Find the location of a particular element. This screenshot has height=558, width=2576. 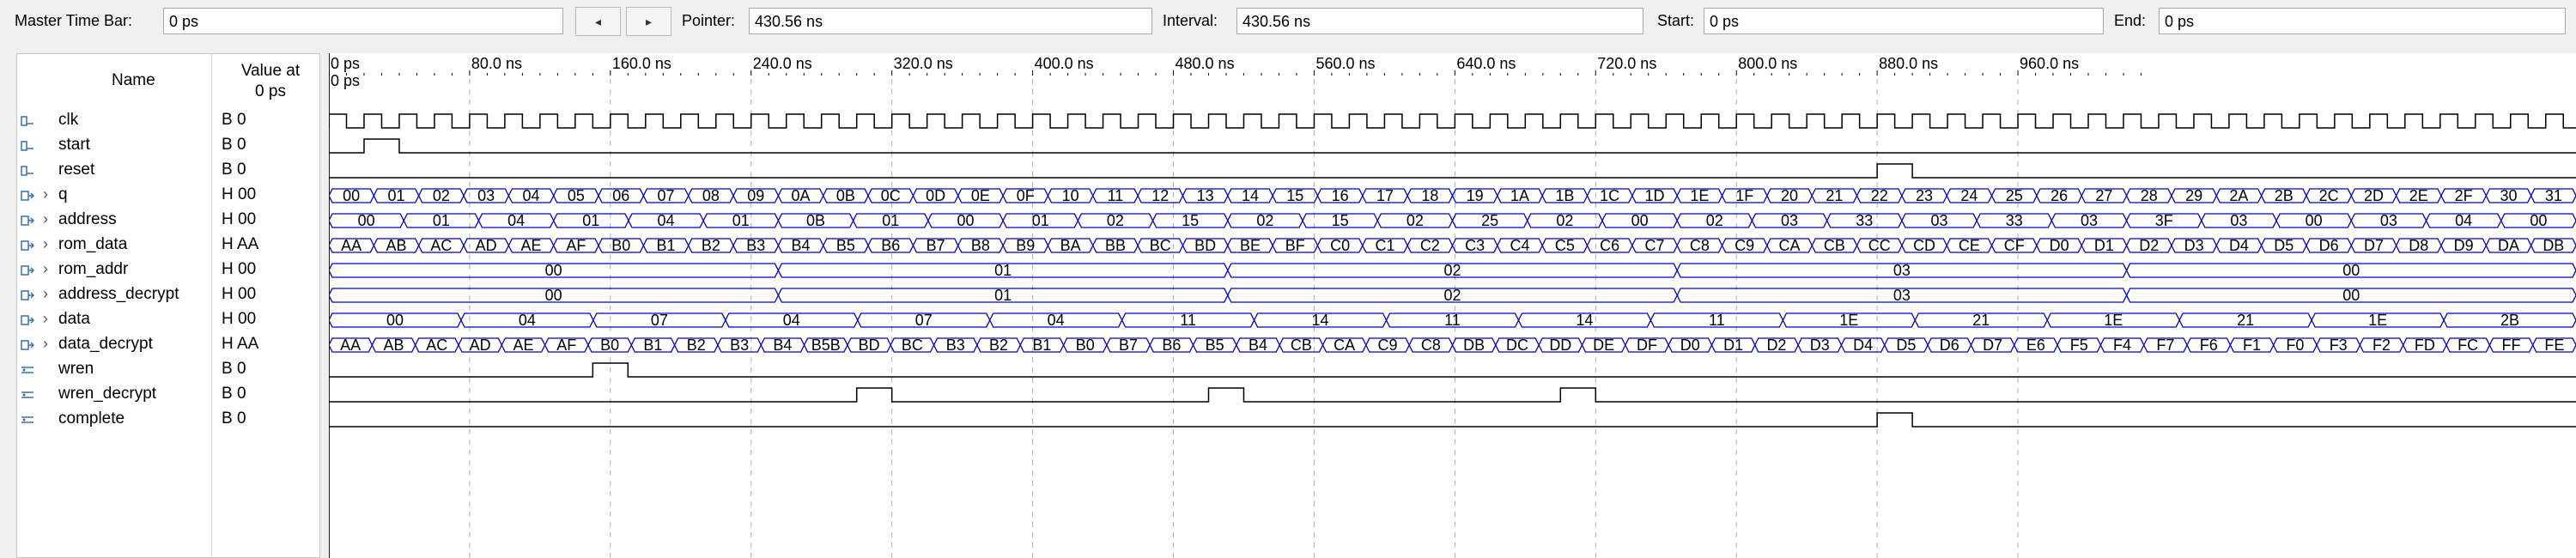

address-bus-value: 25 is located at coordinates (1489, 221).